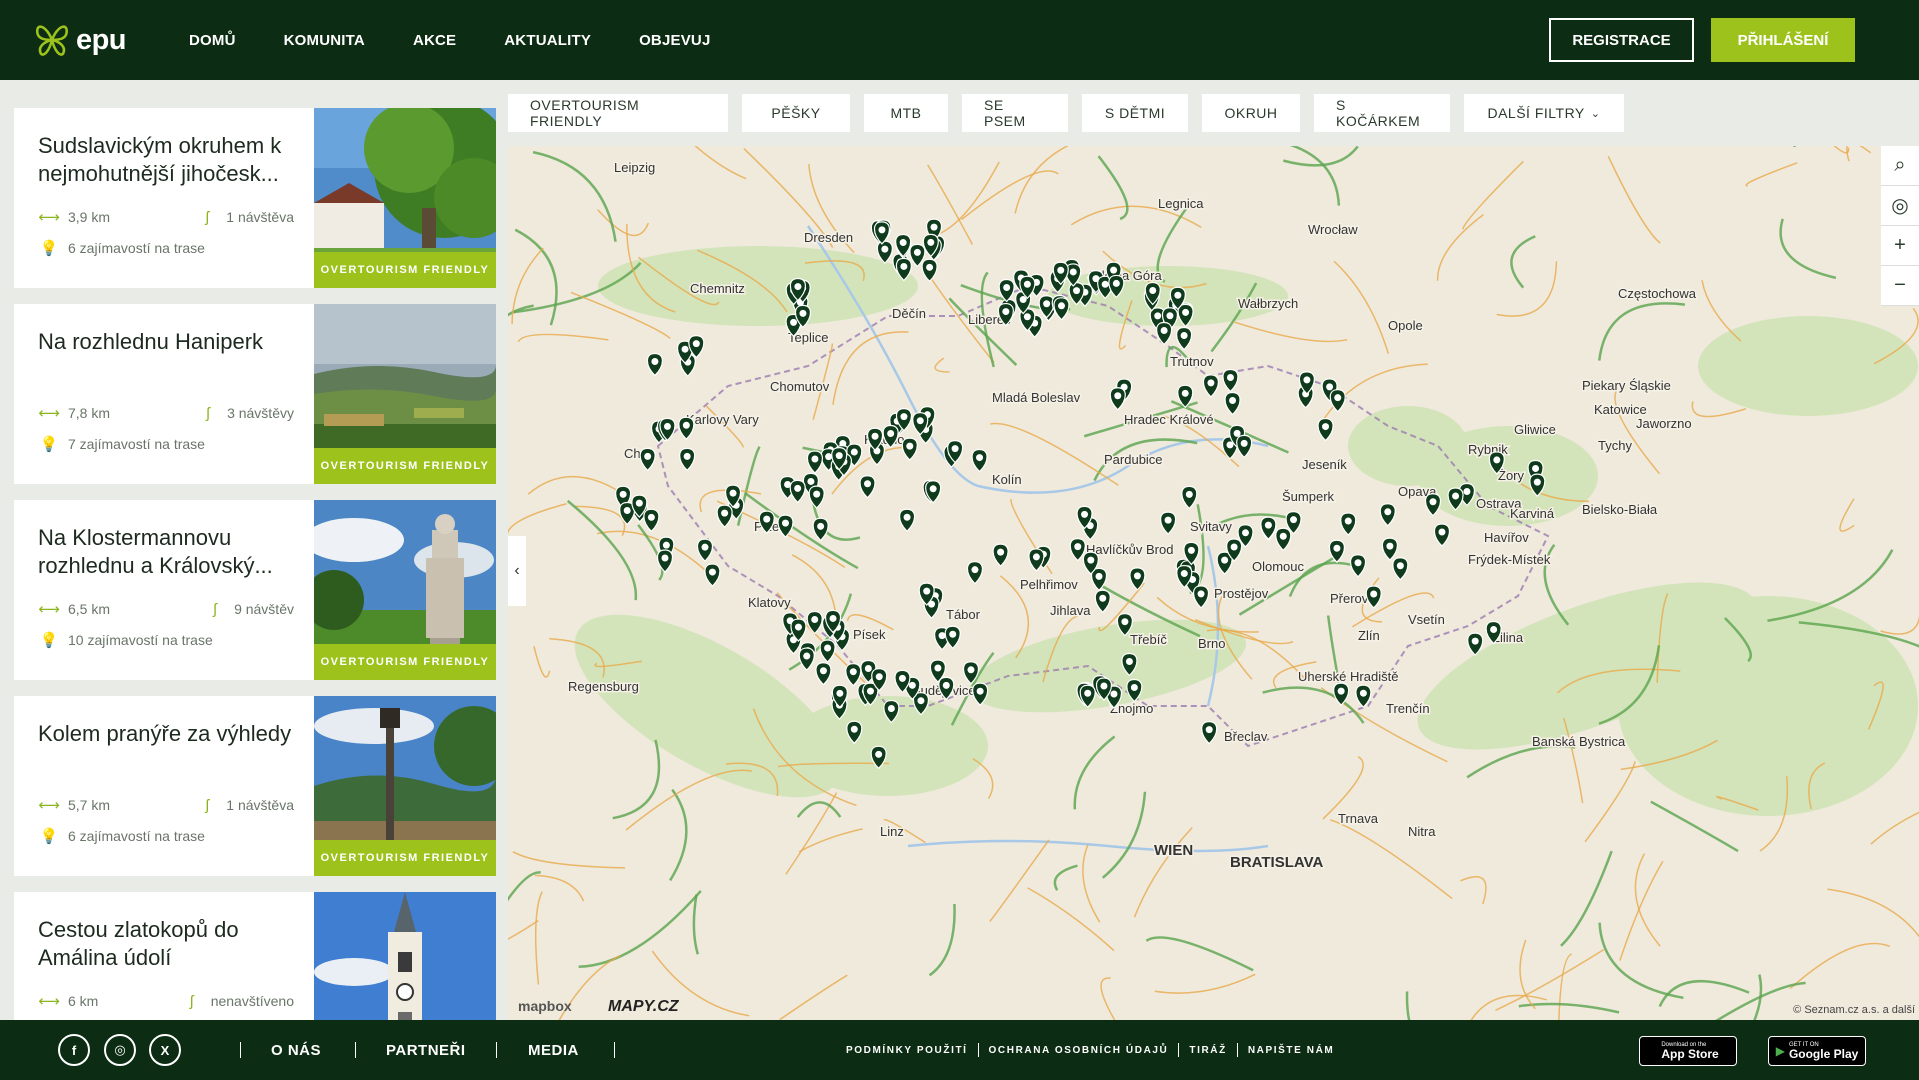 The width and height of the screenshot is (1919, 1080). I want to click on app-store-button: Download on the App Store, so click(1688, 1051).